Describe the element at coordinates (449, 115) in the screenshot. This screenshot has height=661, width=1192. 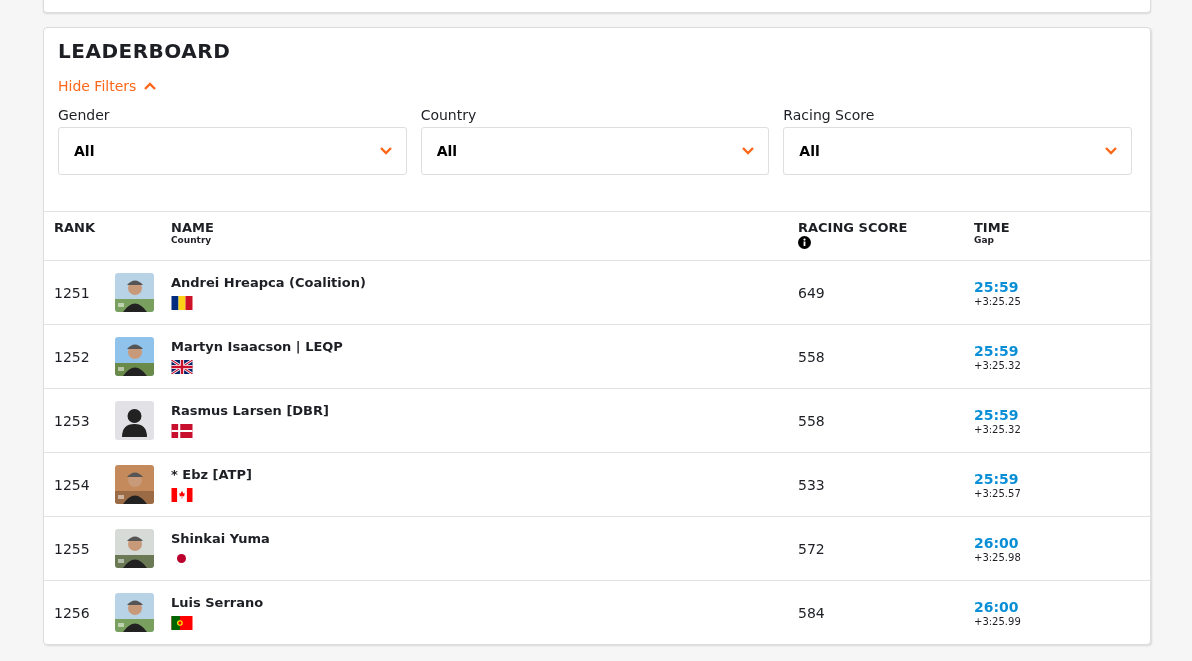
I see `filter-label: Country` at that location.